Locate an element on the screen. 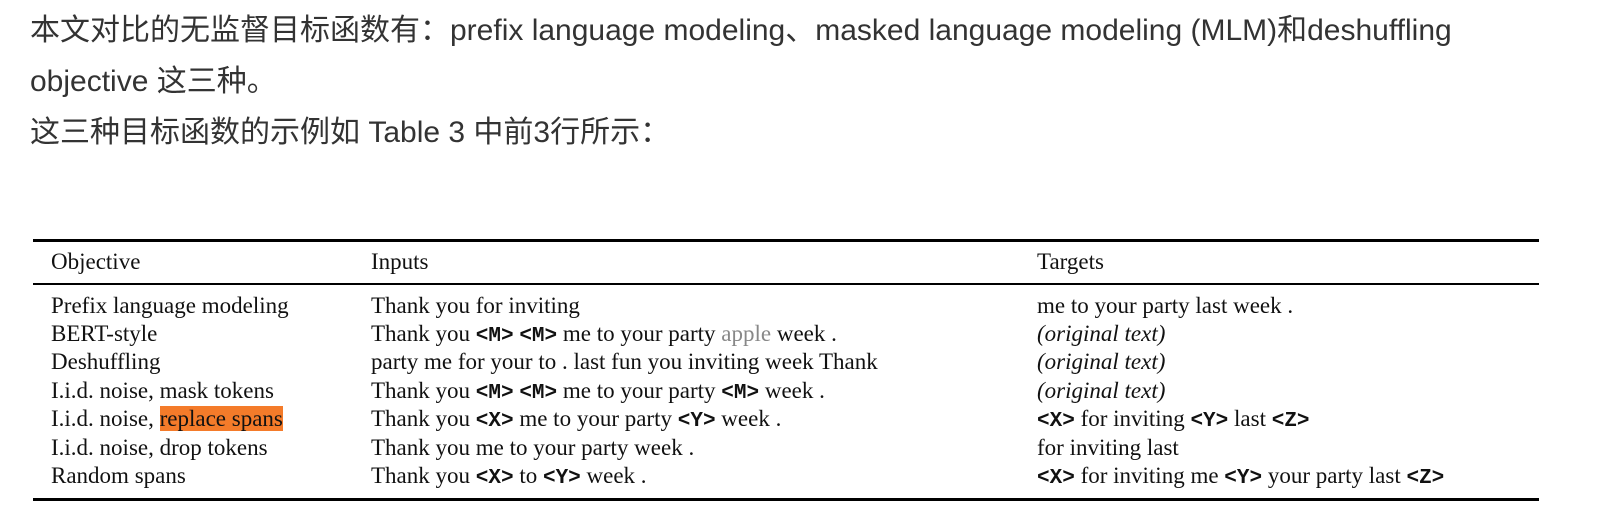  row-objective: Deshuffling is located at coordinates (106, 361).